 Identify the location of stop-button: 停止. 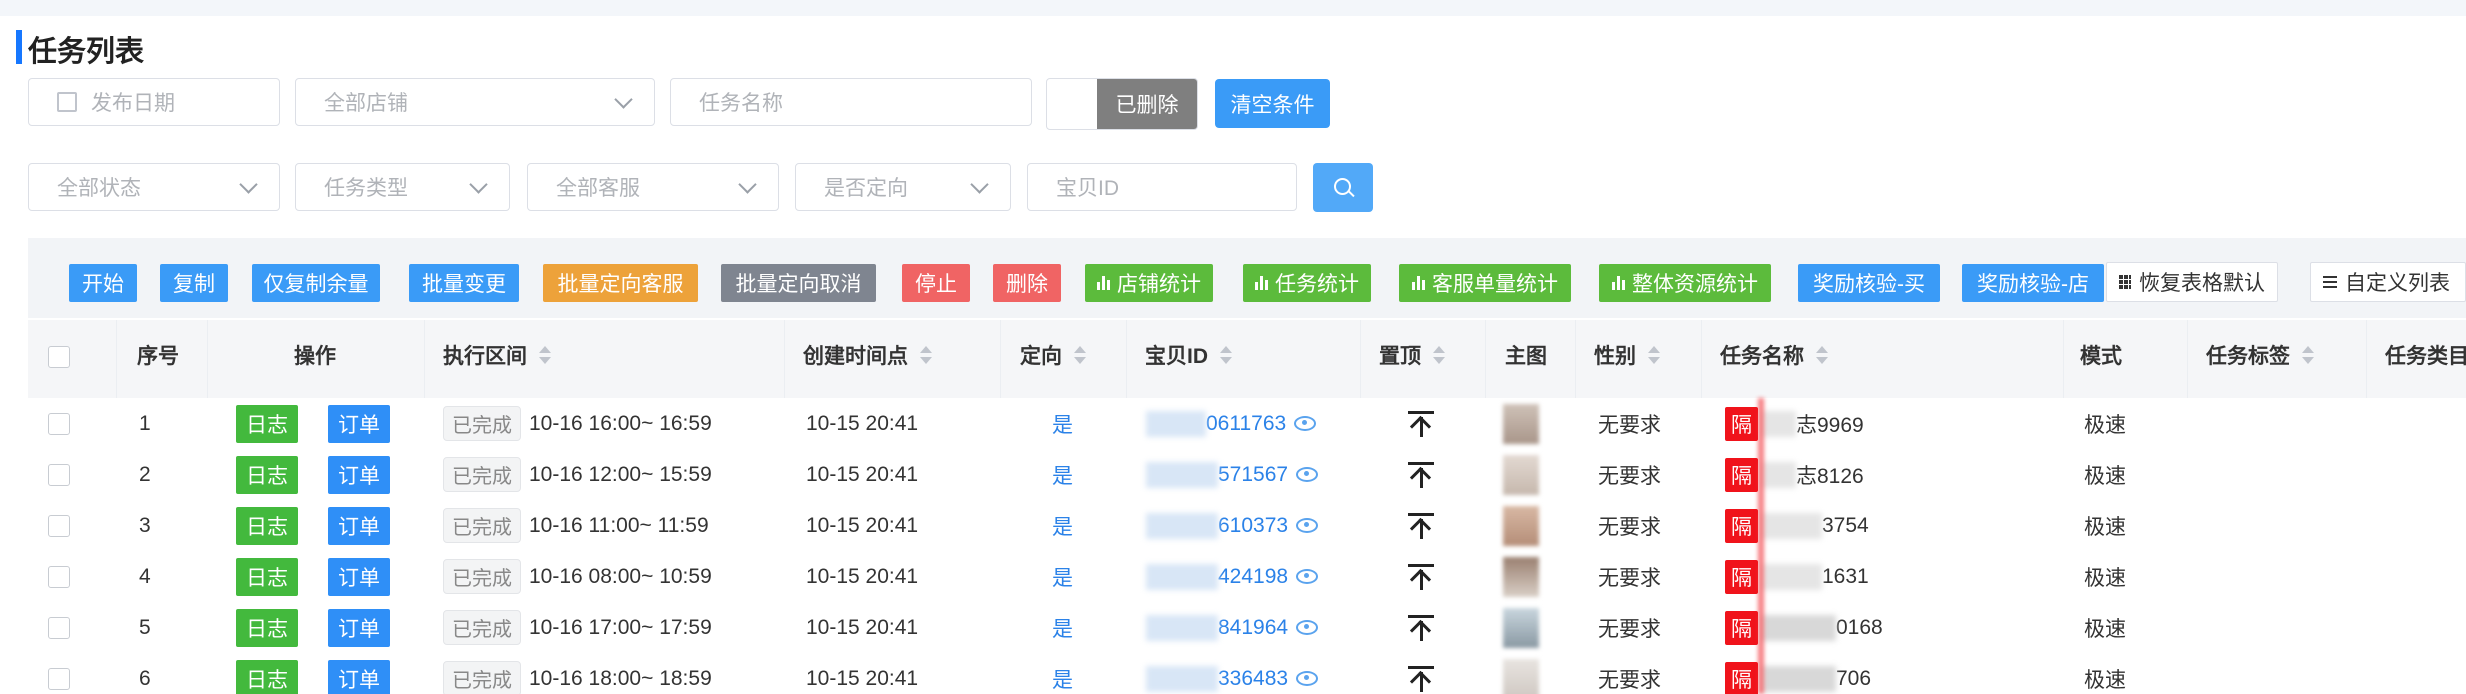
(936, 283).